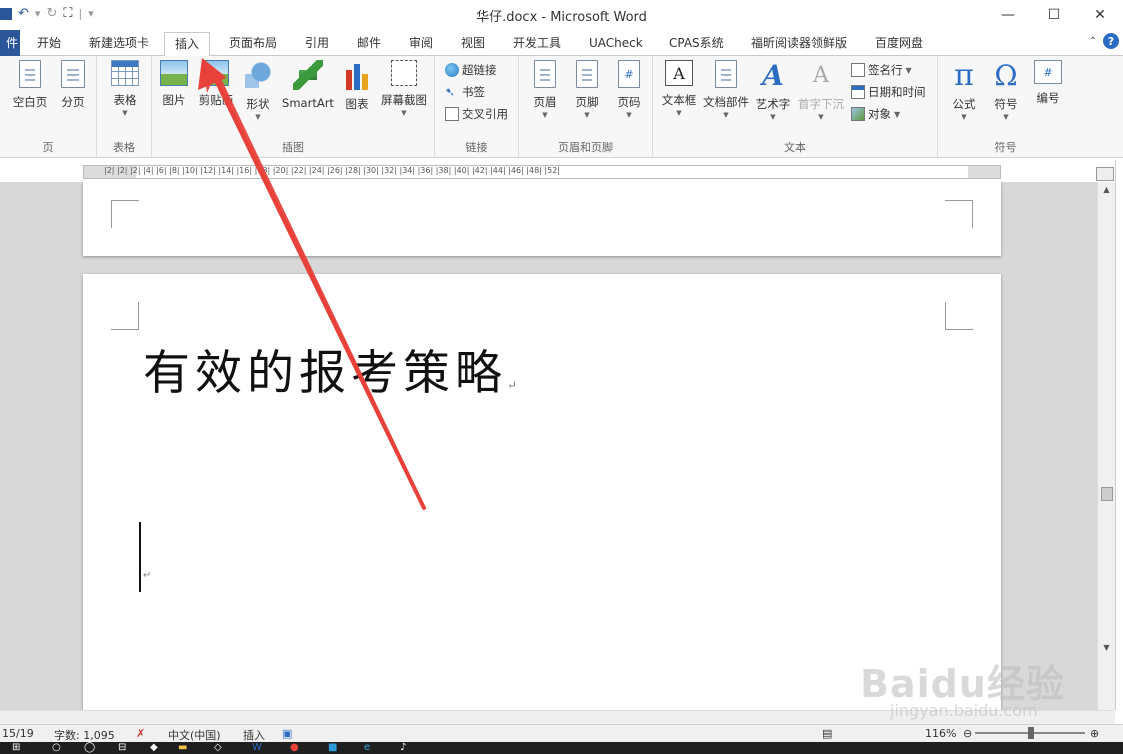  I want to click on browser-icon: e, so click(367, 748).